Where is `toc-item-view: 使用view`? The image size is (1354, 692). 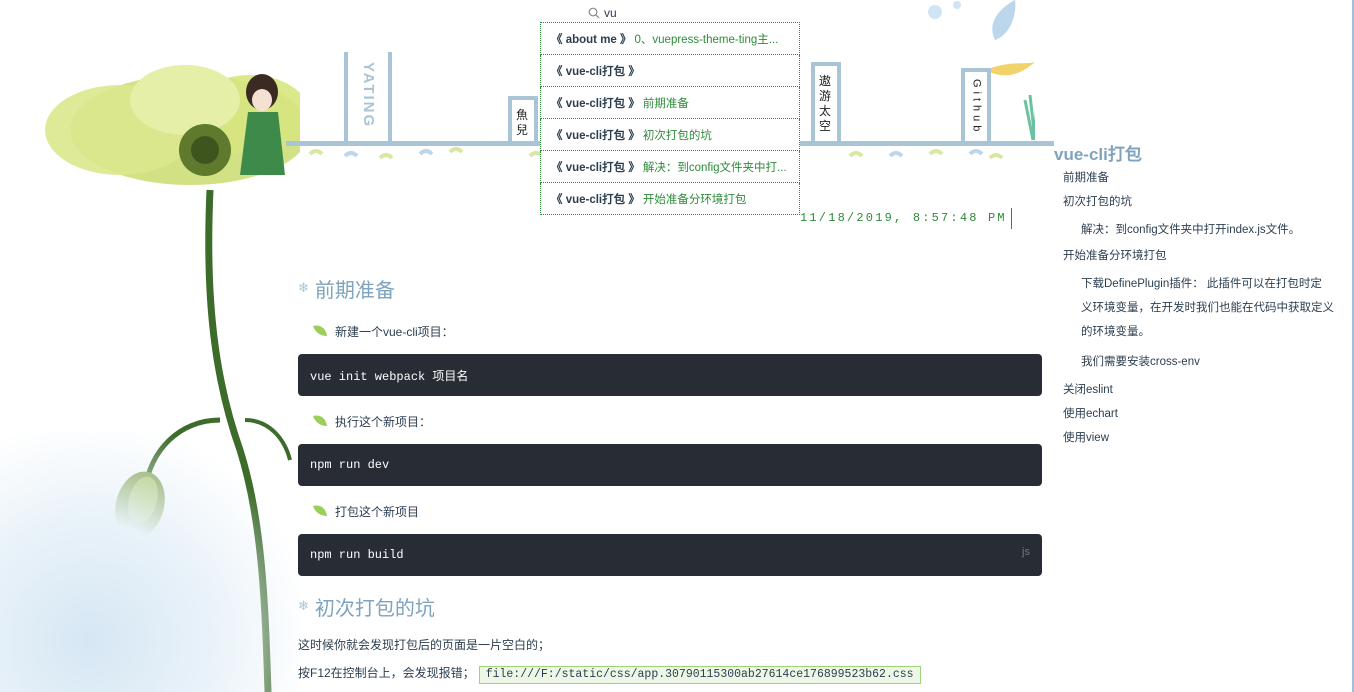
toc-item-view: 使用view is located at coordinates (1202, 438).